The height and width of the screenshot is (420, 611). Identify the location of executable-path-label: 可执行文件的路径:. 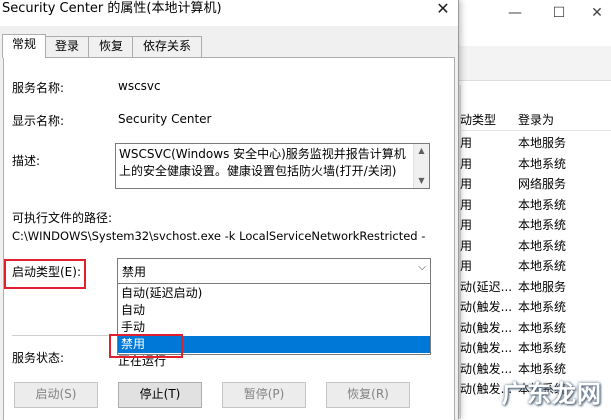
(62, 218).